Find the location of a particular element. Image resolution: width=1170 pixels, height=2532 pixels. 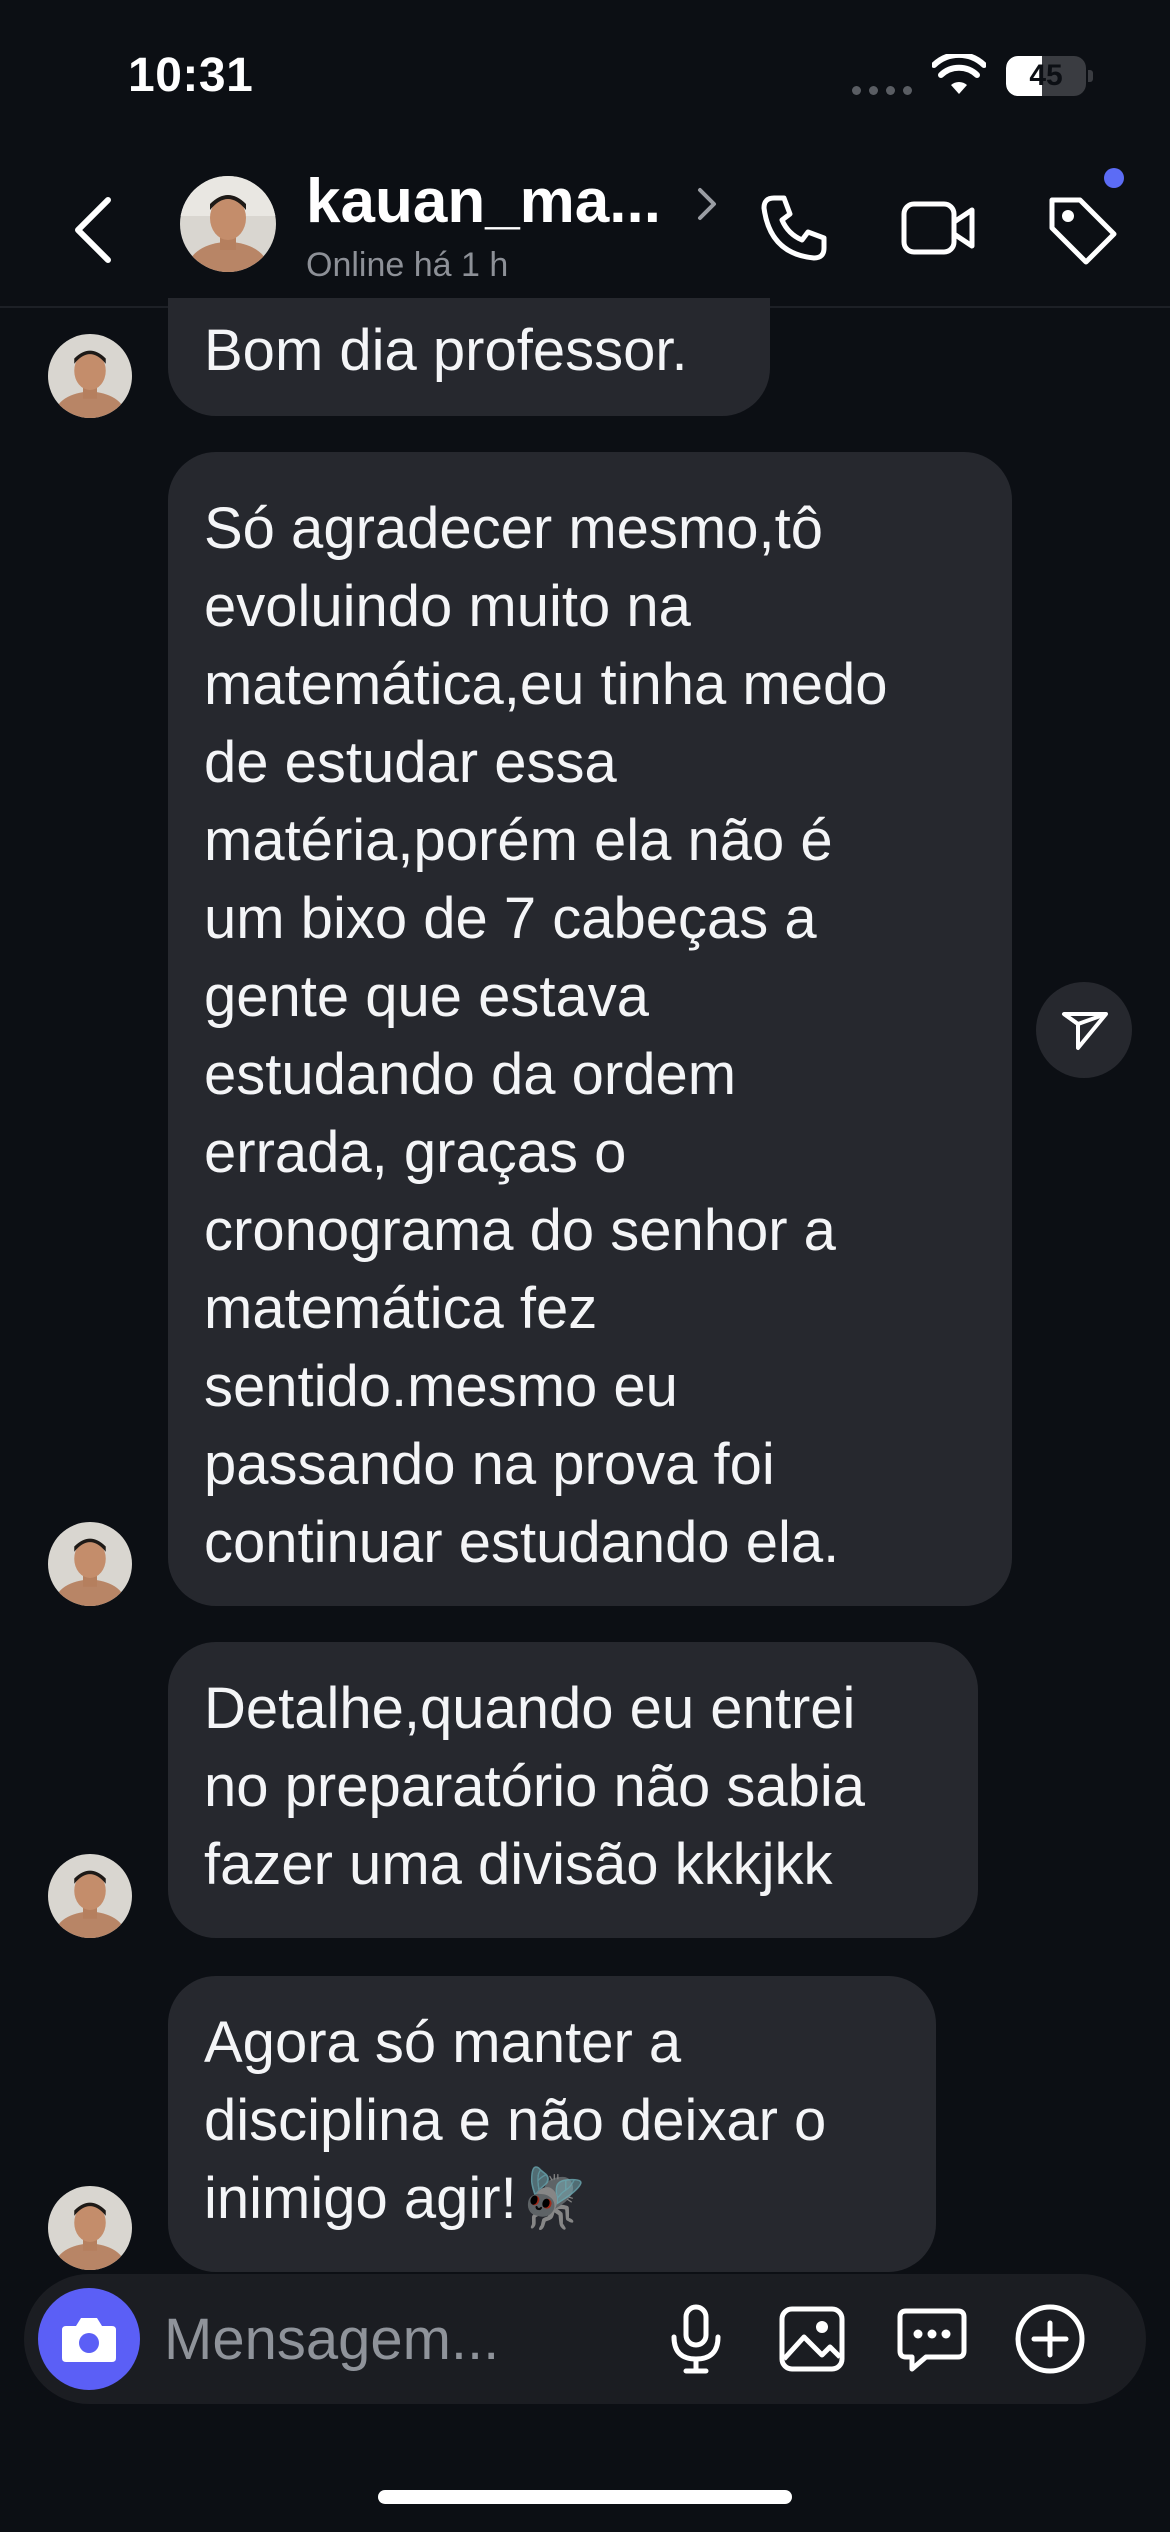

share-button is located at coordinates (1084, 1030).